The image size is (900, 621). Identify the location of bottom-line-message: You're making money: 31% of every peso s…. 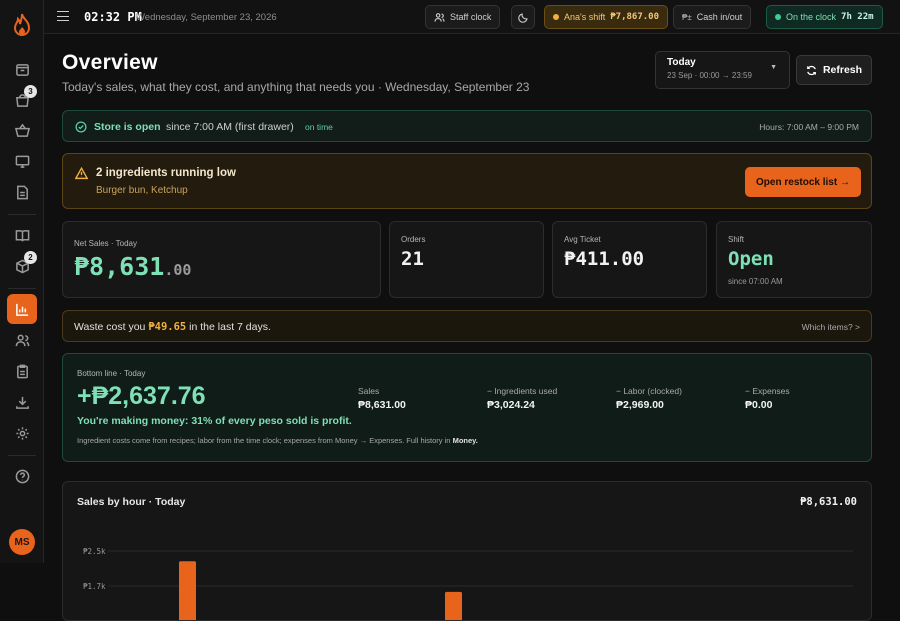
(214, 421).